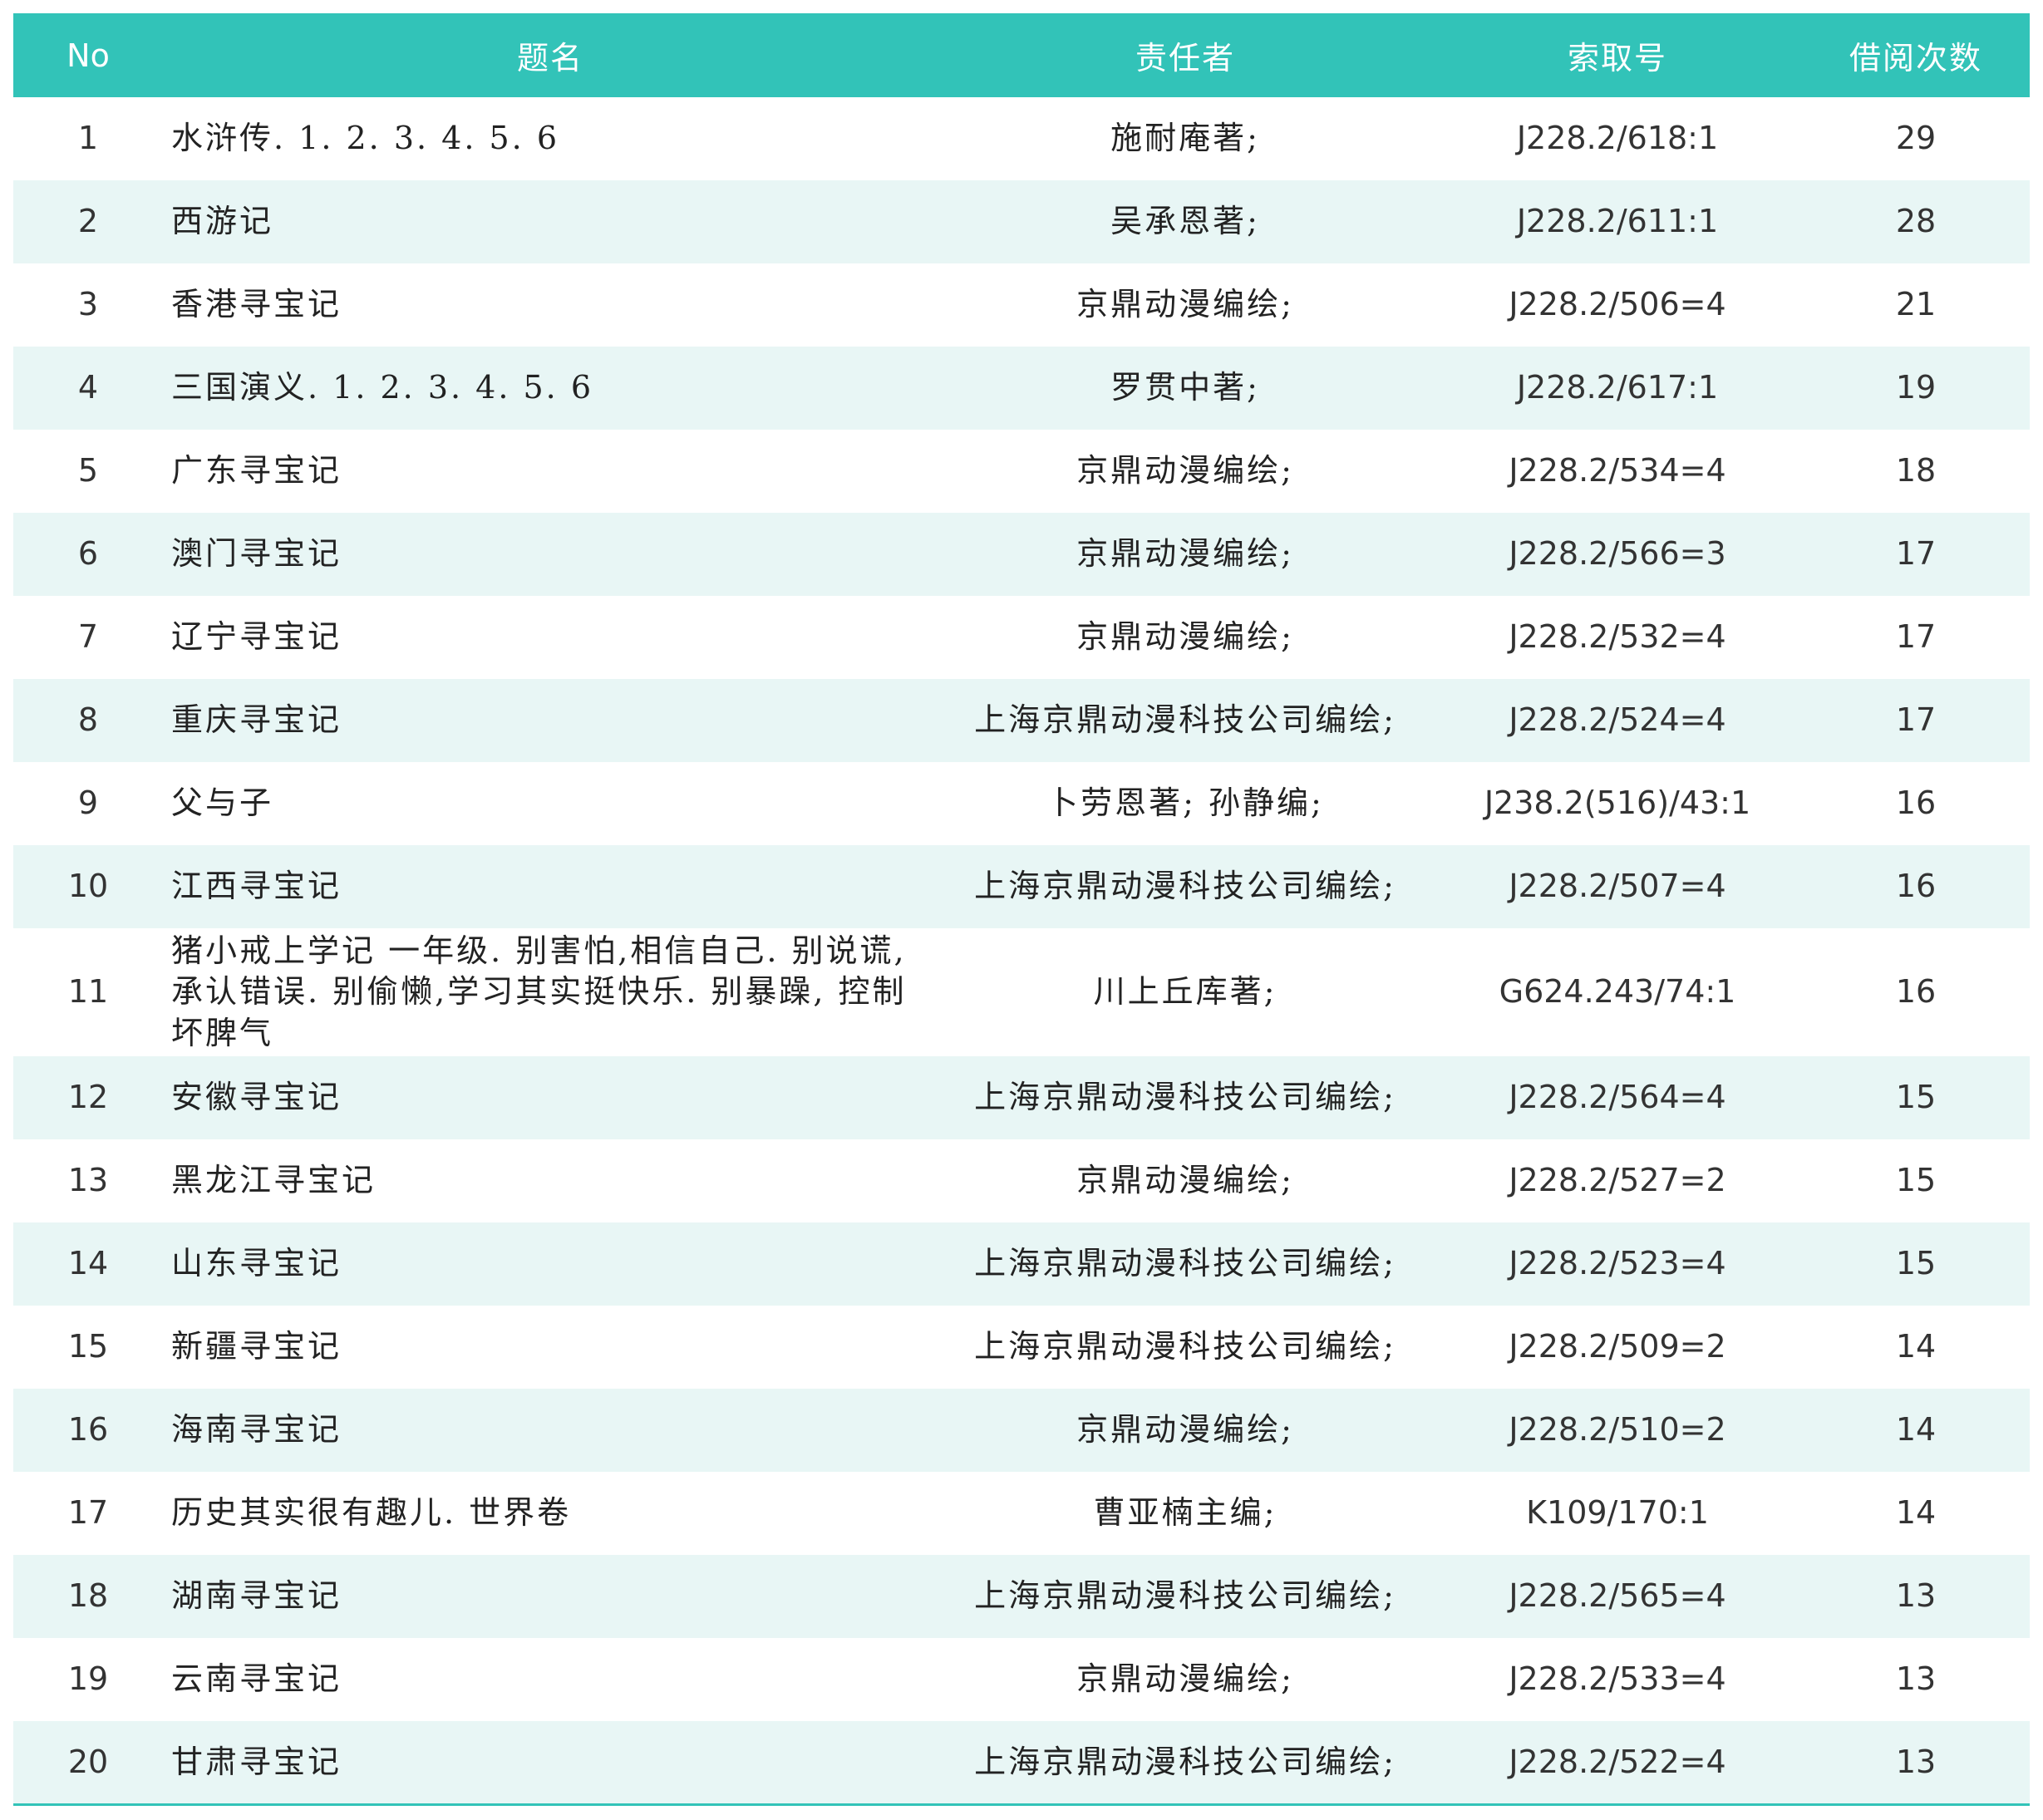 This screenshot has width=2043, height=1820. I want to click on cell-title: 山东寻宝记, so click(550, 1264).